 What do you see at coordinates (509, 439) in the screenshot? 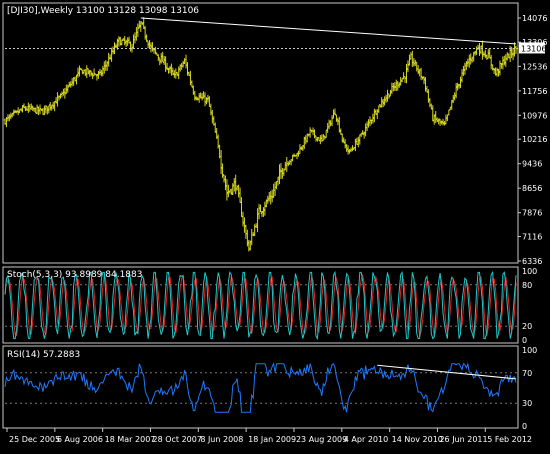
I see `time-tick-label: 5 Feb 2012` at bounding box center [509, 439].